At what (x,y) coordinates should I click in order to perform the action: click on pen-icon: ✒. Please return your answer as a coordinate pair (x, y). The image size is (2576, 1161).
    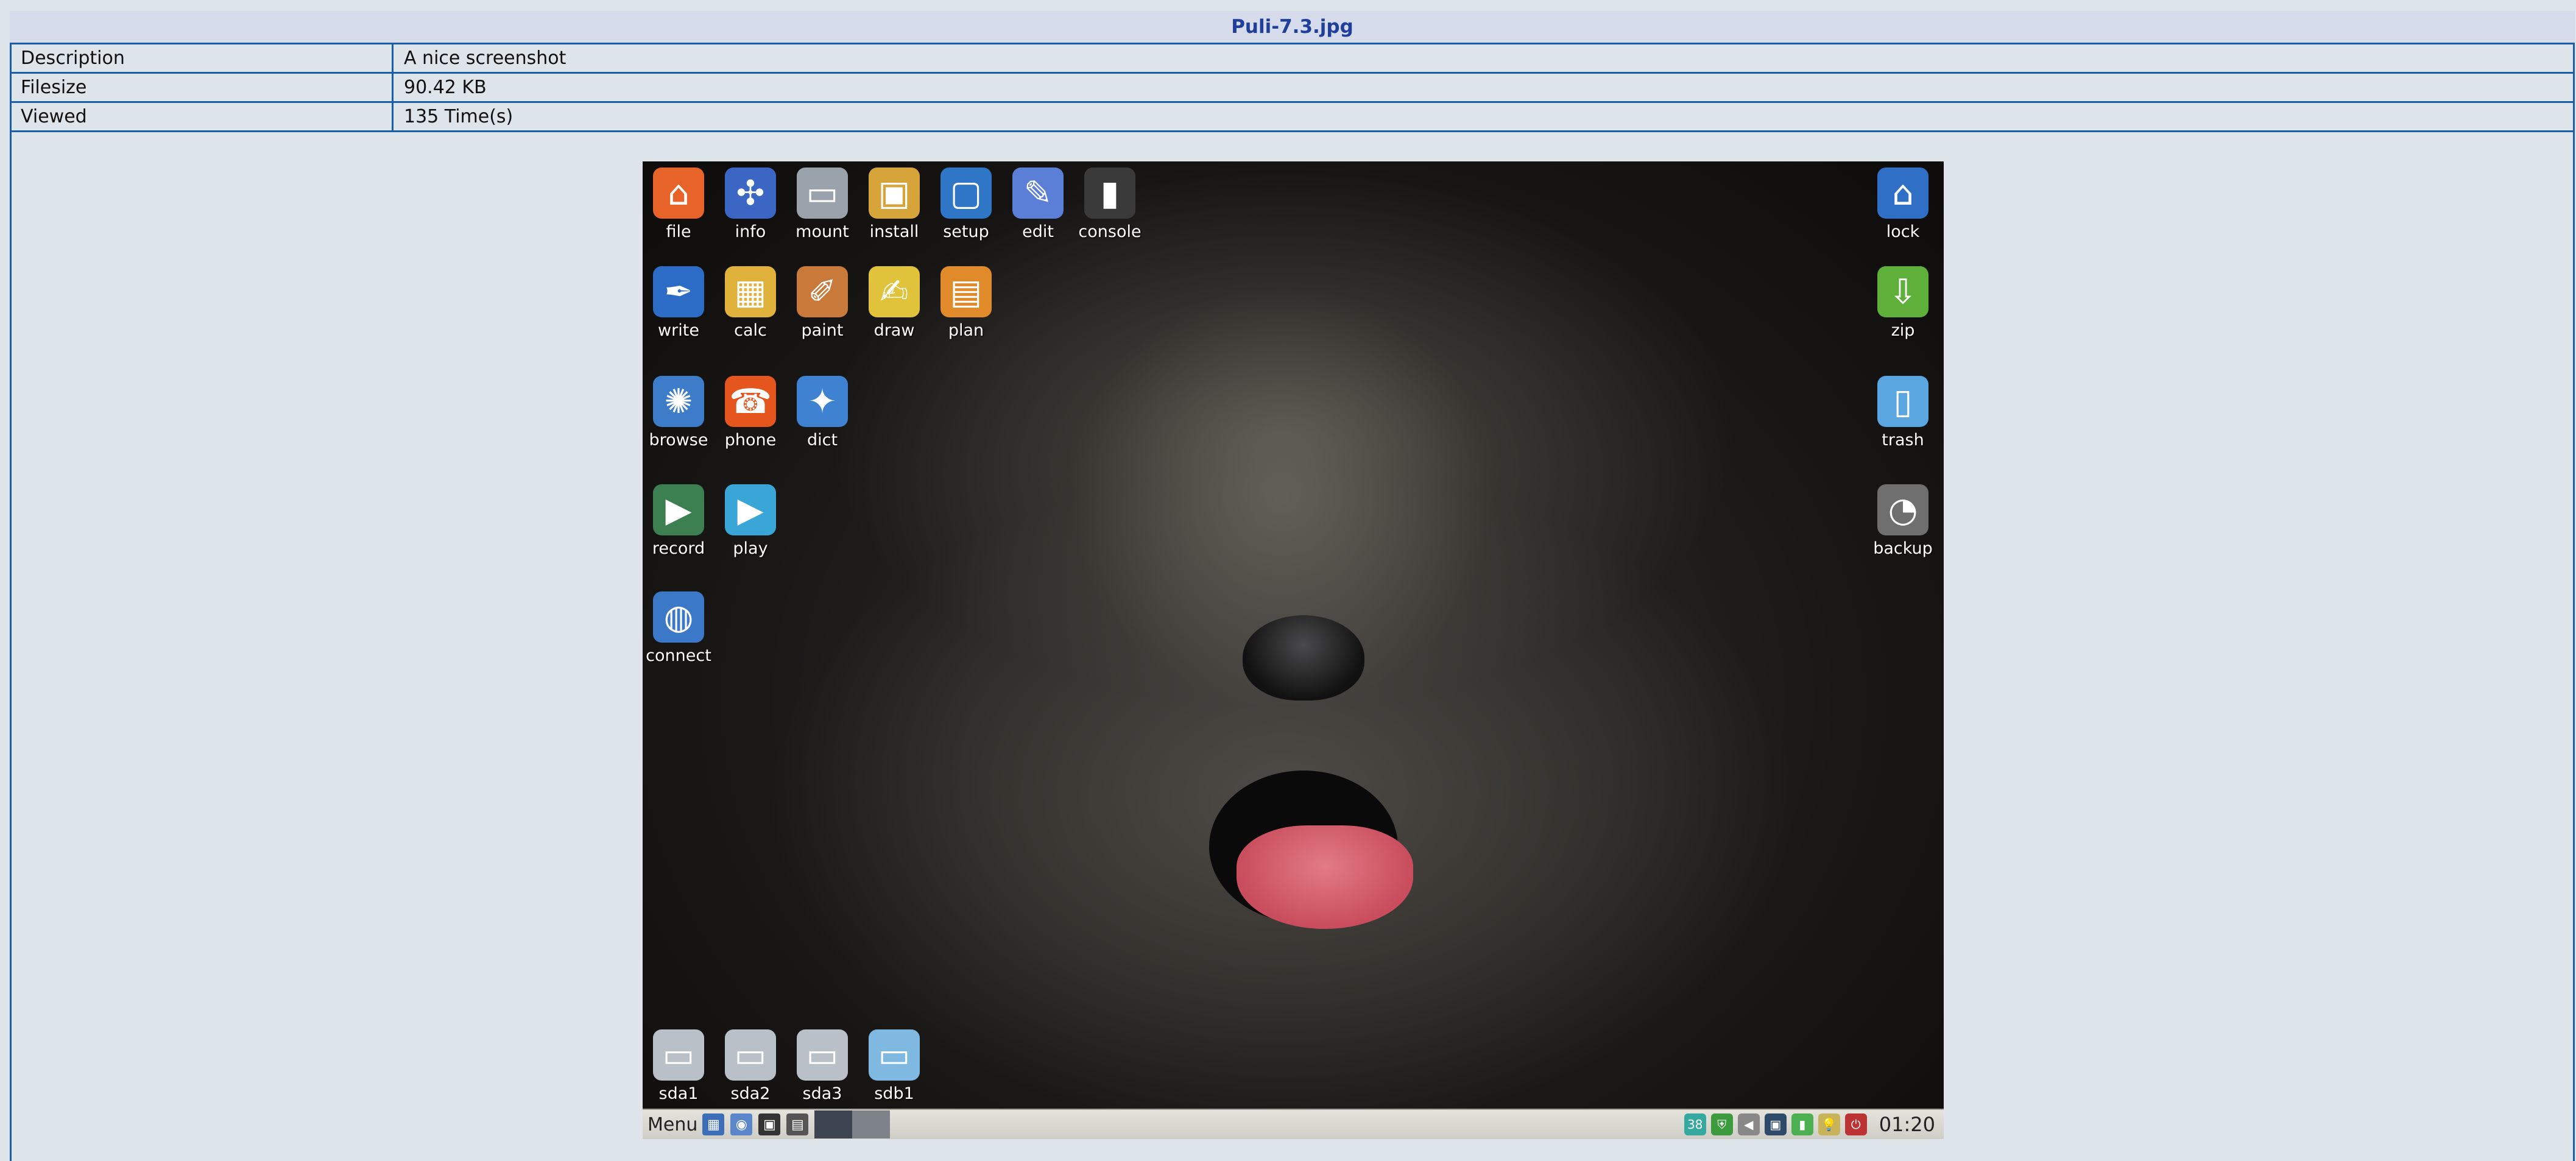
    Looking at the image, I should click on (678, 291).